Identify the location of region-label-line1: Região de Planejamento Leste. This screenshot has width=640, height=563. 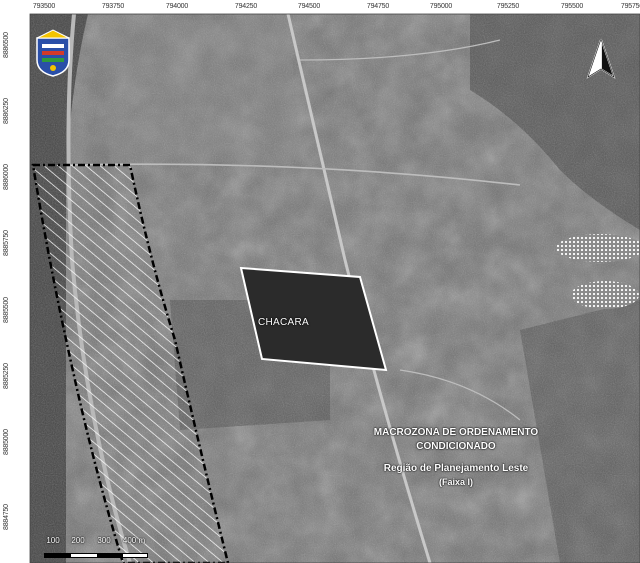
(456, 468).